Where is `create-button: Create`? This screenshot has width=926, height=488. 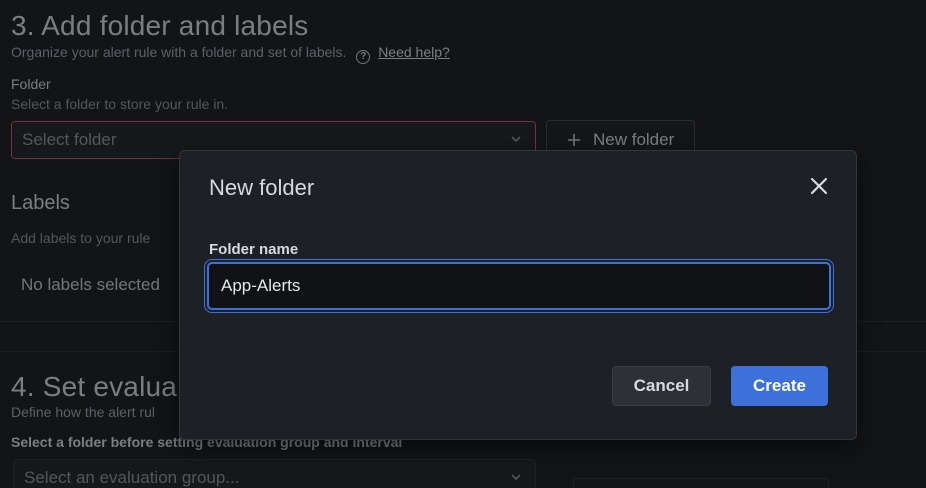
create-button: Create is located at coordinates (779, 386).